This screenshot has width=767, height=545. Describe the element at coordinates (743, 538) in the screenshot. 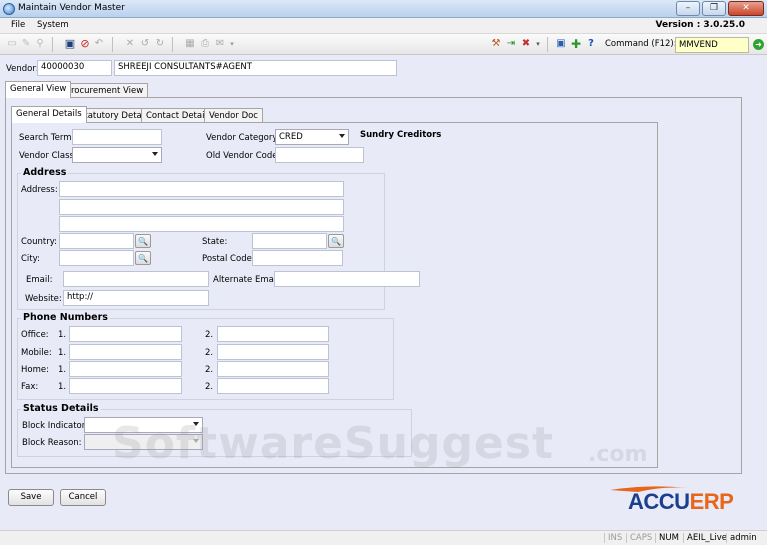

I see `status-user: admin` at that location.